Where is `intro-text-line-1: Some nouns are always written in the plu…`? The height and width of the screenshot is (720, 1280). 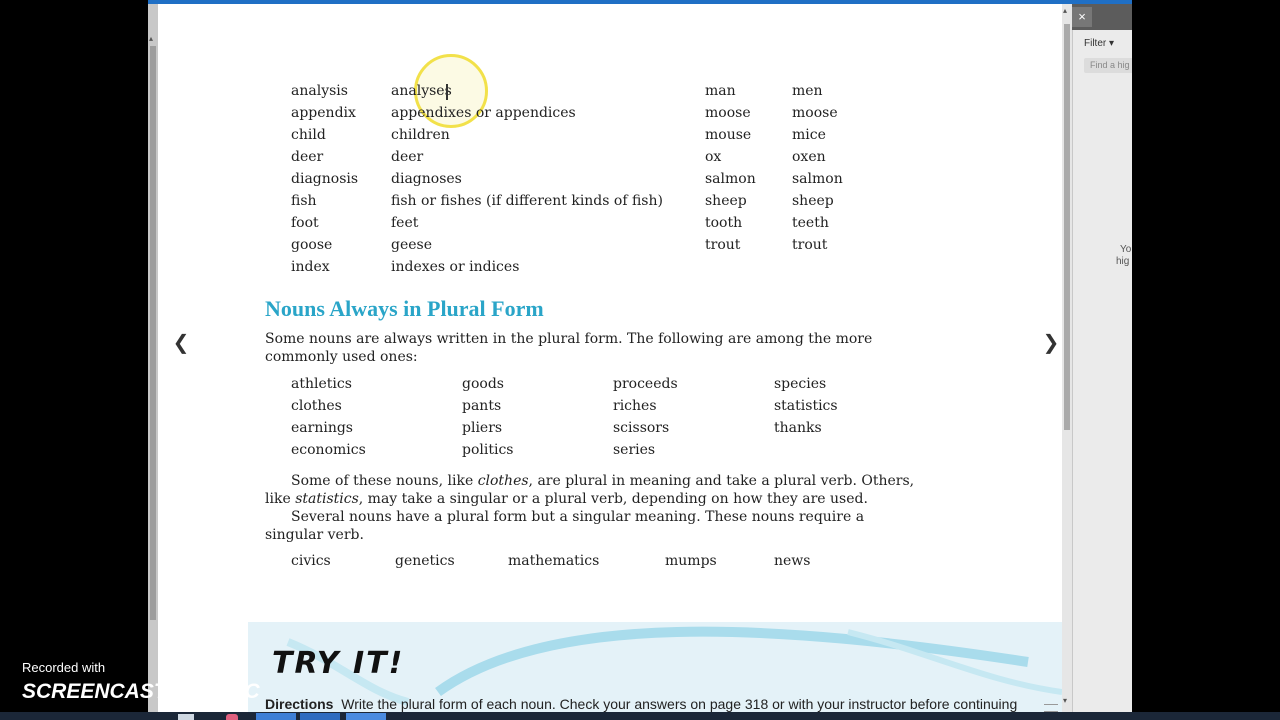 intro-text-line-1: Some nouns are always written in the plu… is located at coordinates (569, 339).